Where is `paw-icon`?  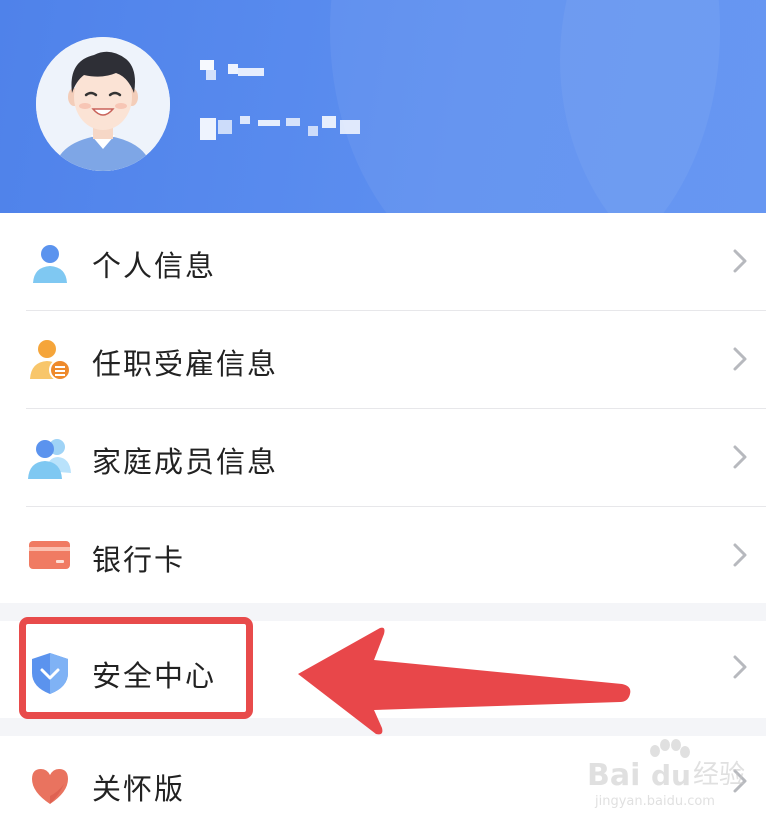
paw-icon is located at coordinates (670, 748).